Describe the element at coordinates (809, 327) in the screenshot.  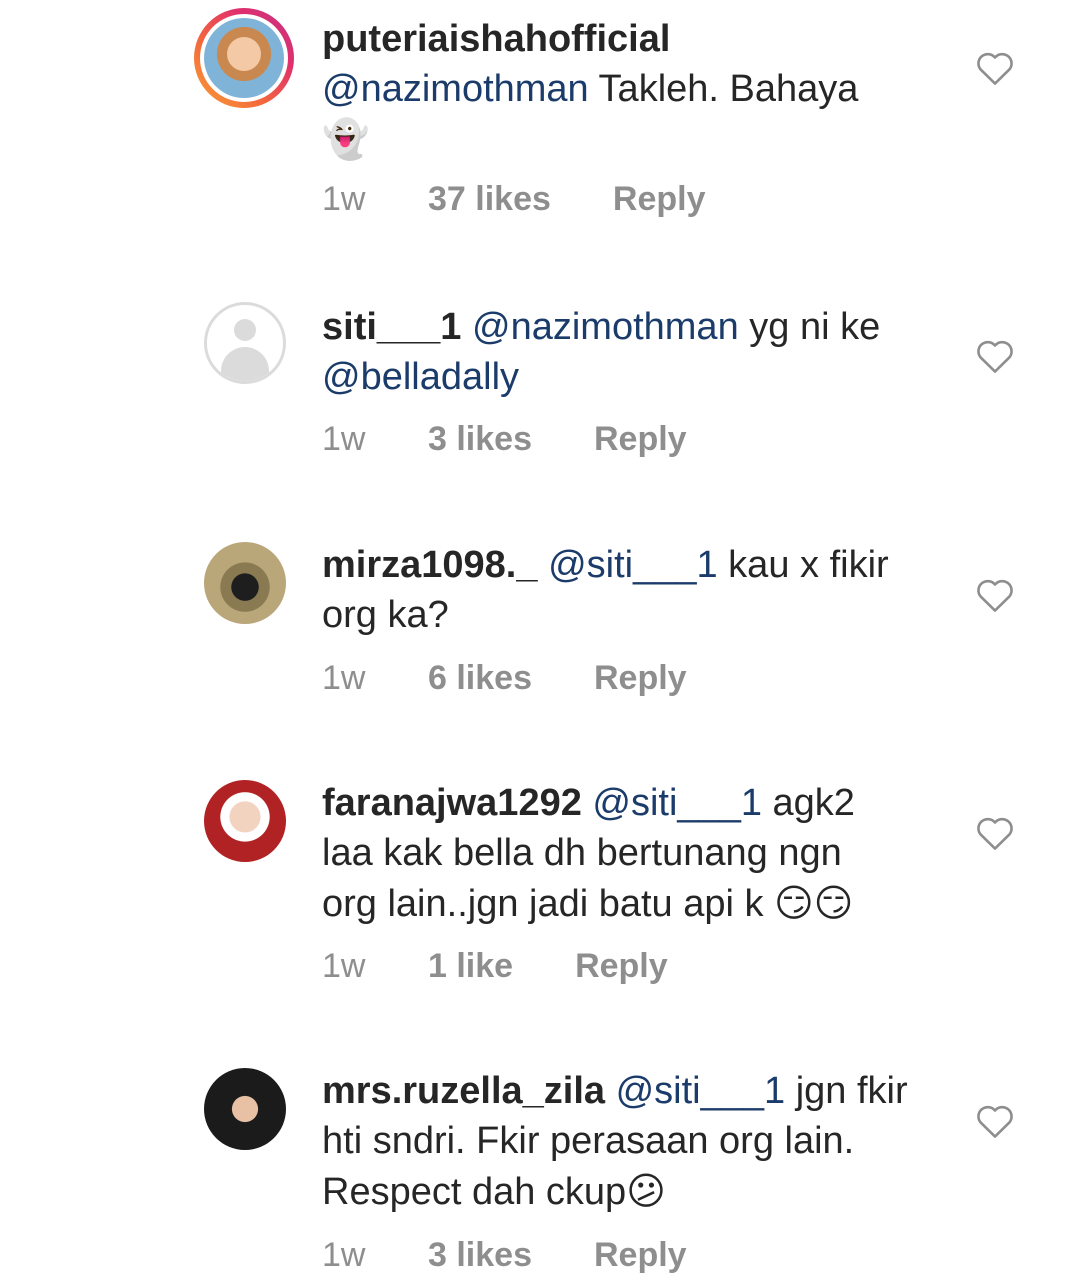
I see `comment-body: yg ni ke` at that location.